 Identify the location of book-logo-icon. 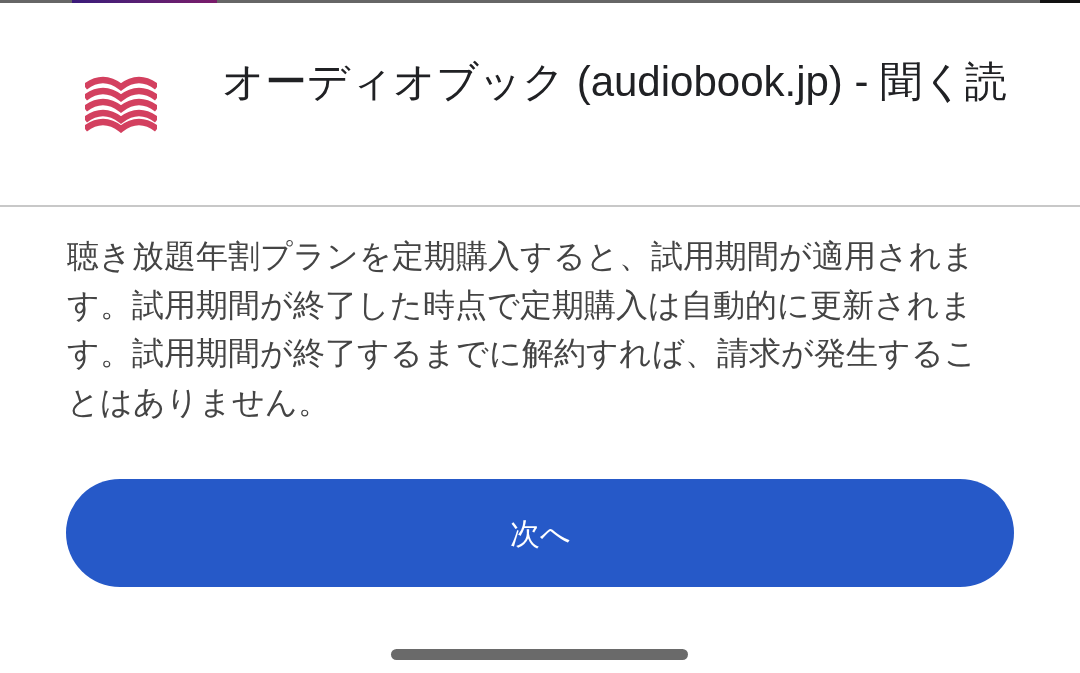
(121, 104).